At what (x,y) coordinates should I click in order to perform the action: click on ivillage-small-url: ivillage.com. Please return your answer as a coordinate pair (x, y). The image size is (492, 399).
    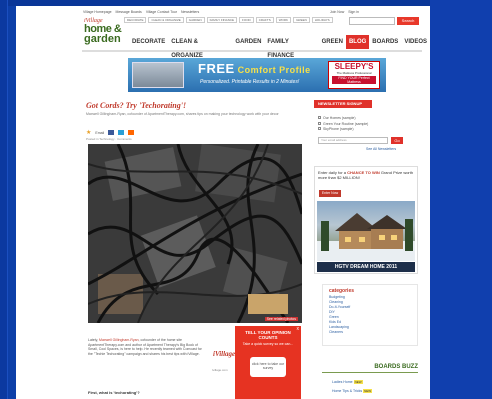
    Looking at the image, I should click on (220, 370).